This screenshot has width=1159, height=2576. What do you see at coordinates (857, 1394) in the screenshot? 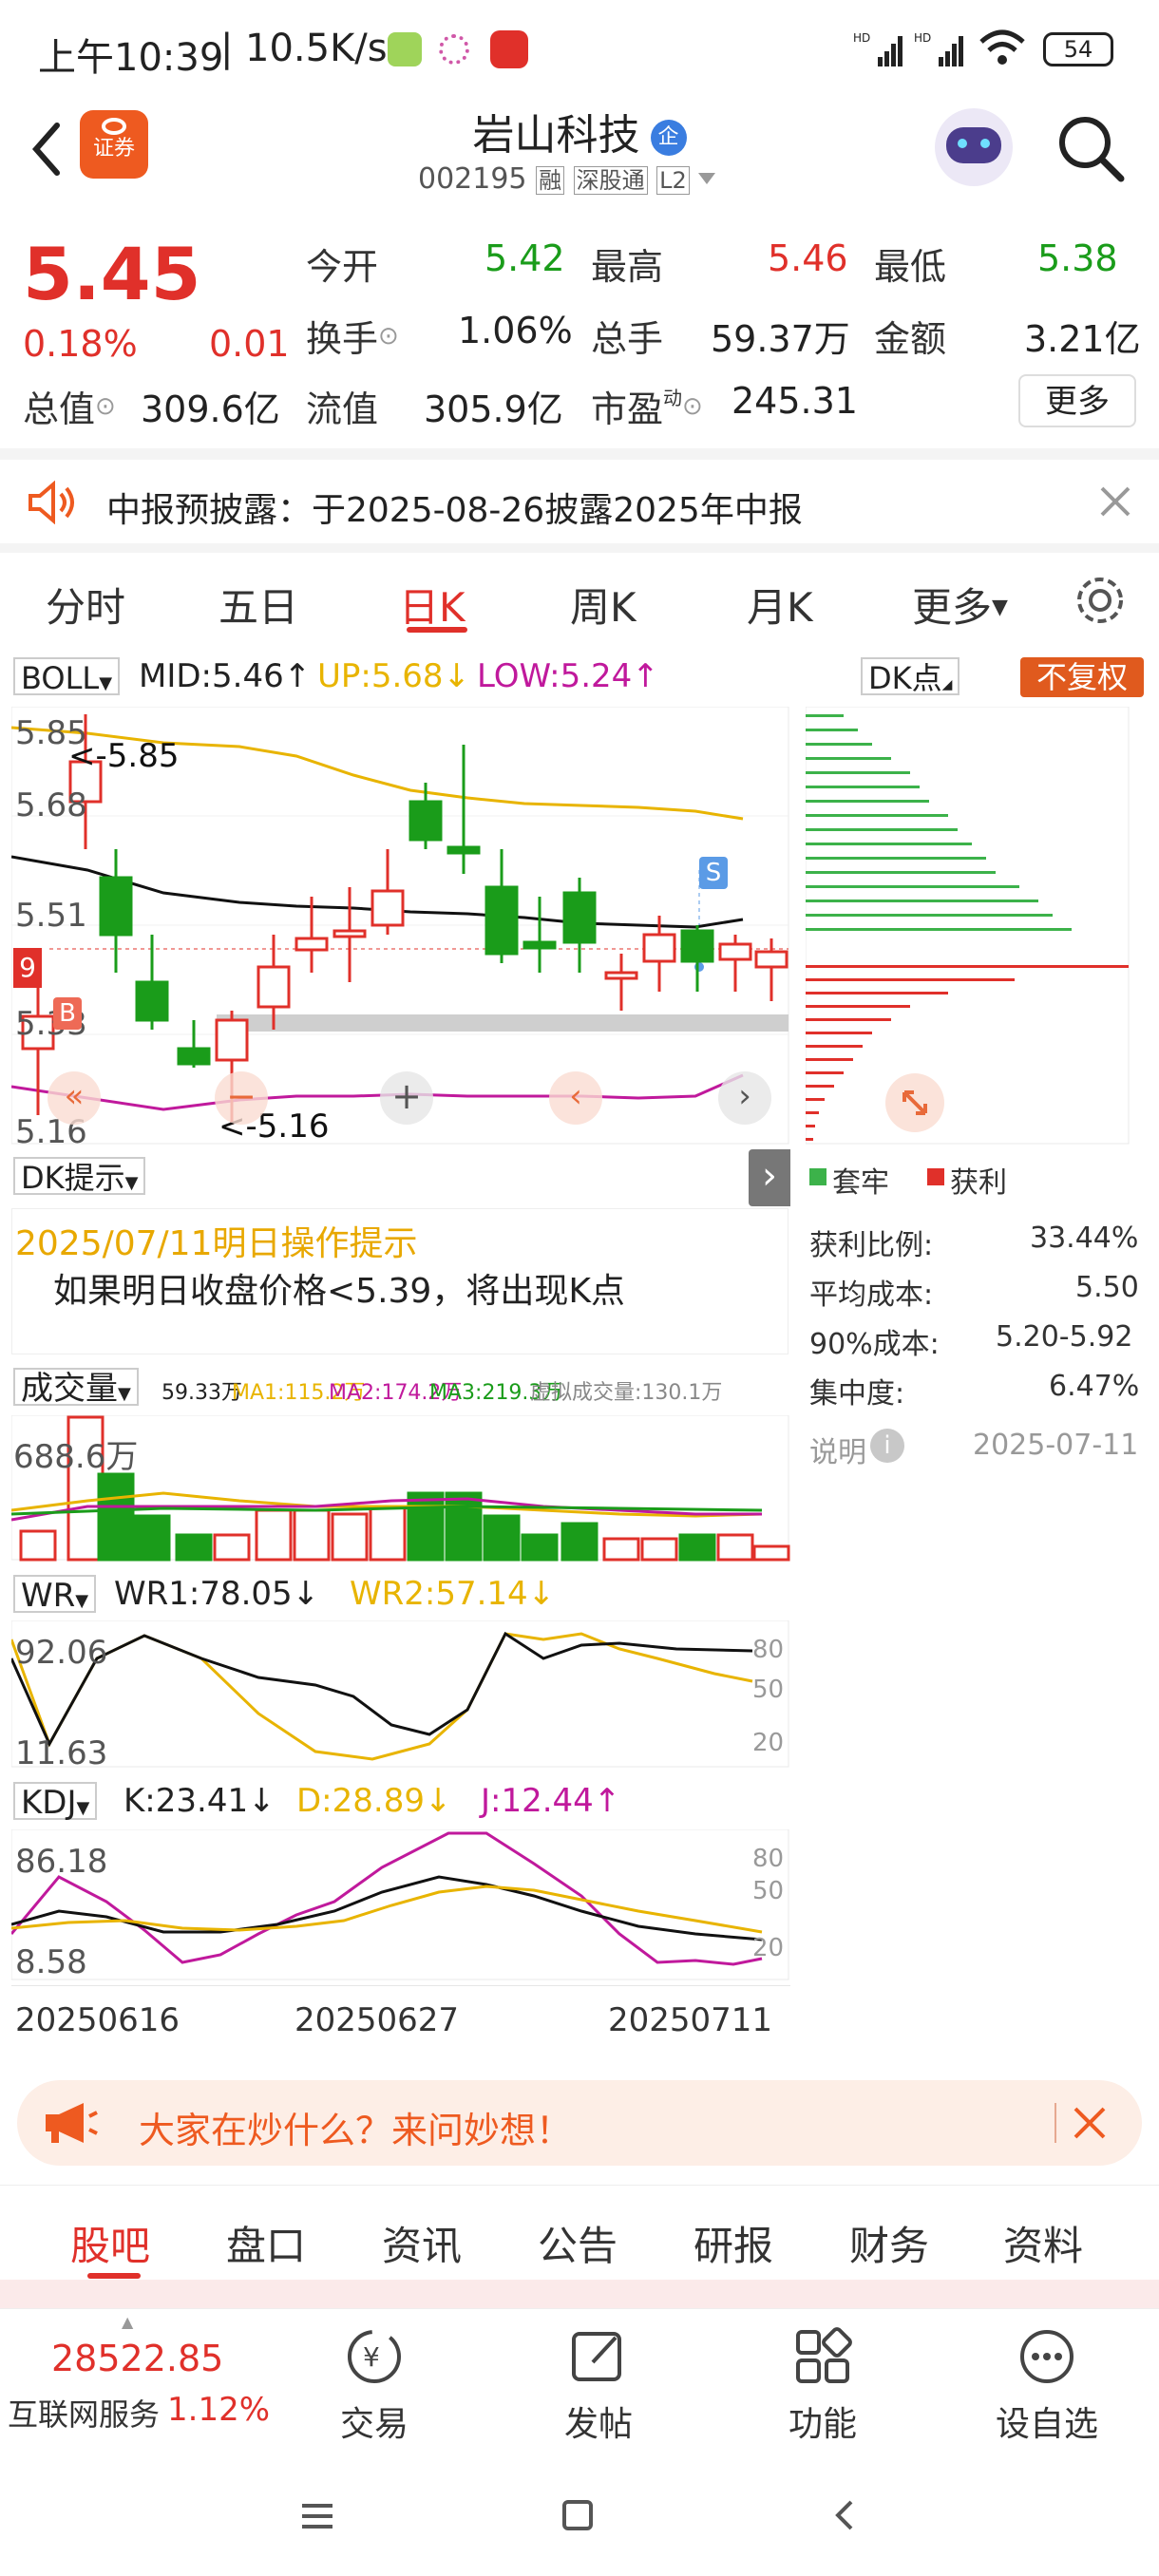
I see `concentration-label: 集中度:` at bounding box center [857, 1394].